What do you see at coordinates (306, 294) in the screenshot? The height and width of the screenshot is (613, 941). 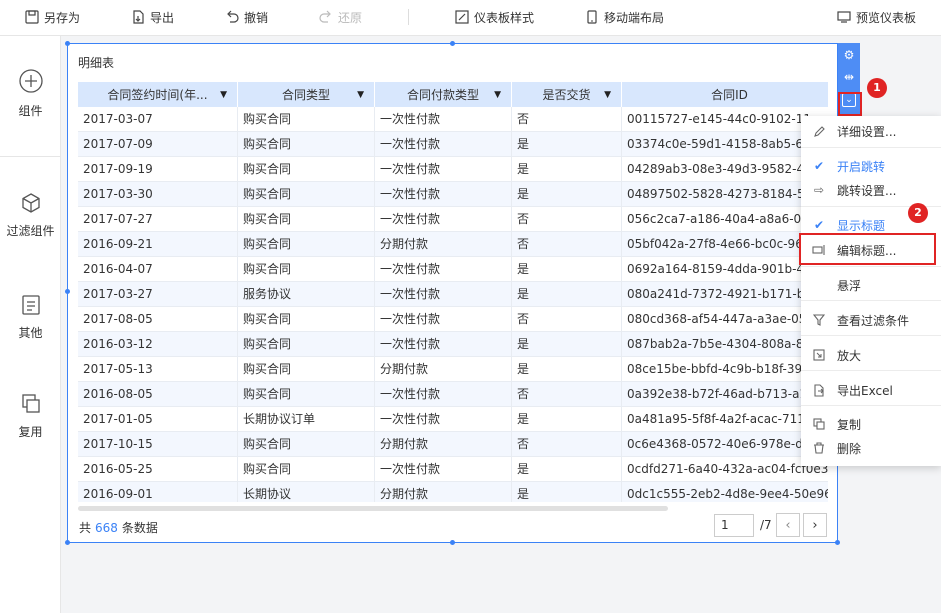 I see `table-cell: 服务协议` at bounding box center [306, 294].